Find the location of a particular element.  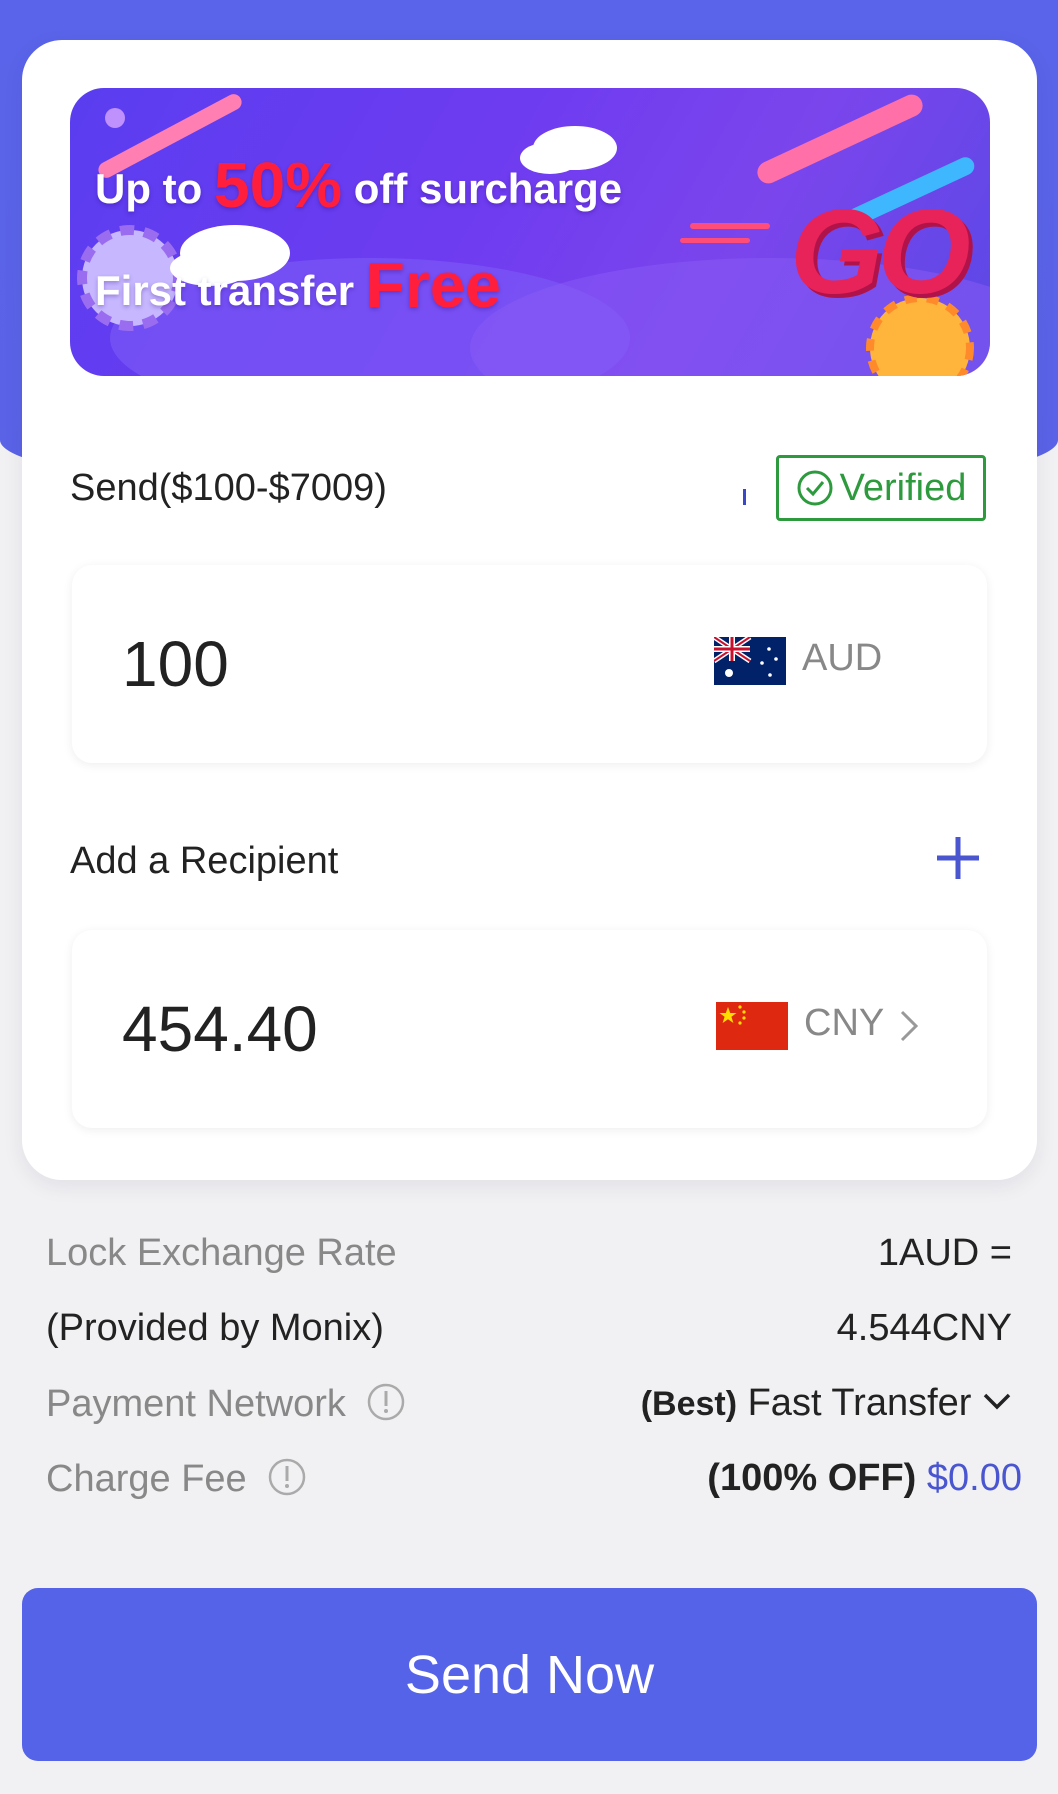

payment-network-row: Payment Network (Best) Fast Transfer is located at coordinates (529, 1407).